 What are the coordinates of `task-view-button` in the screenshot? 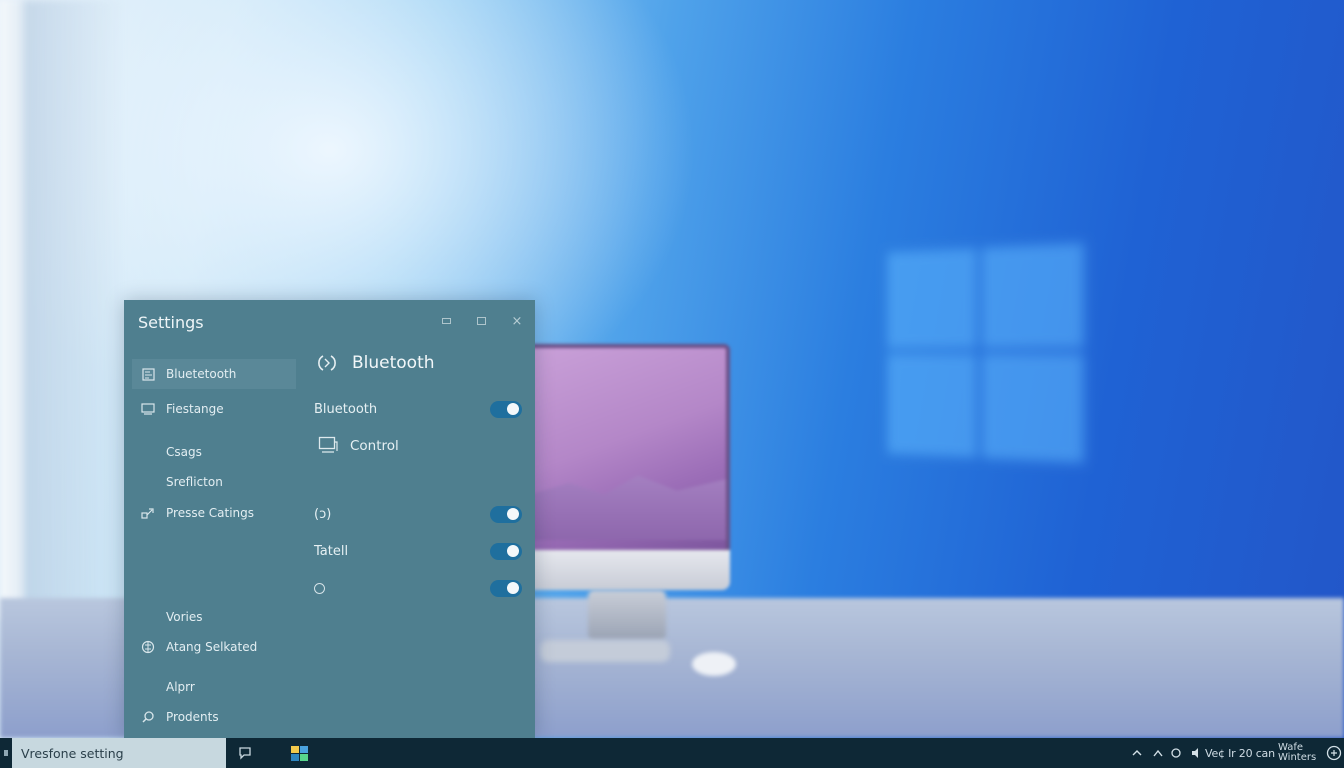 It's located at (246, 753).